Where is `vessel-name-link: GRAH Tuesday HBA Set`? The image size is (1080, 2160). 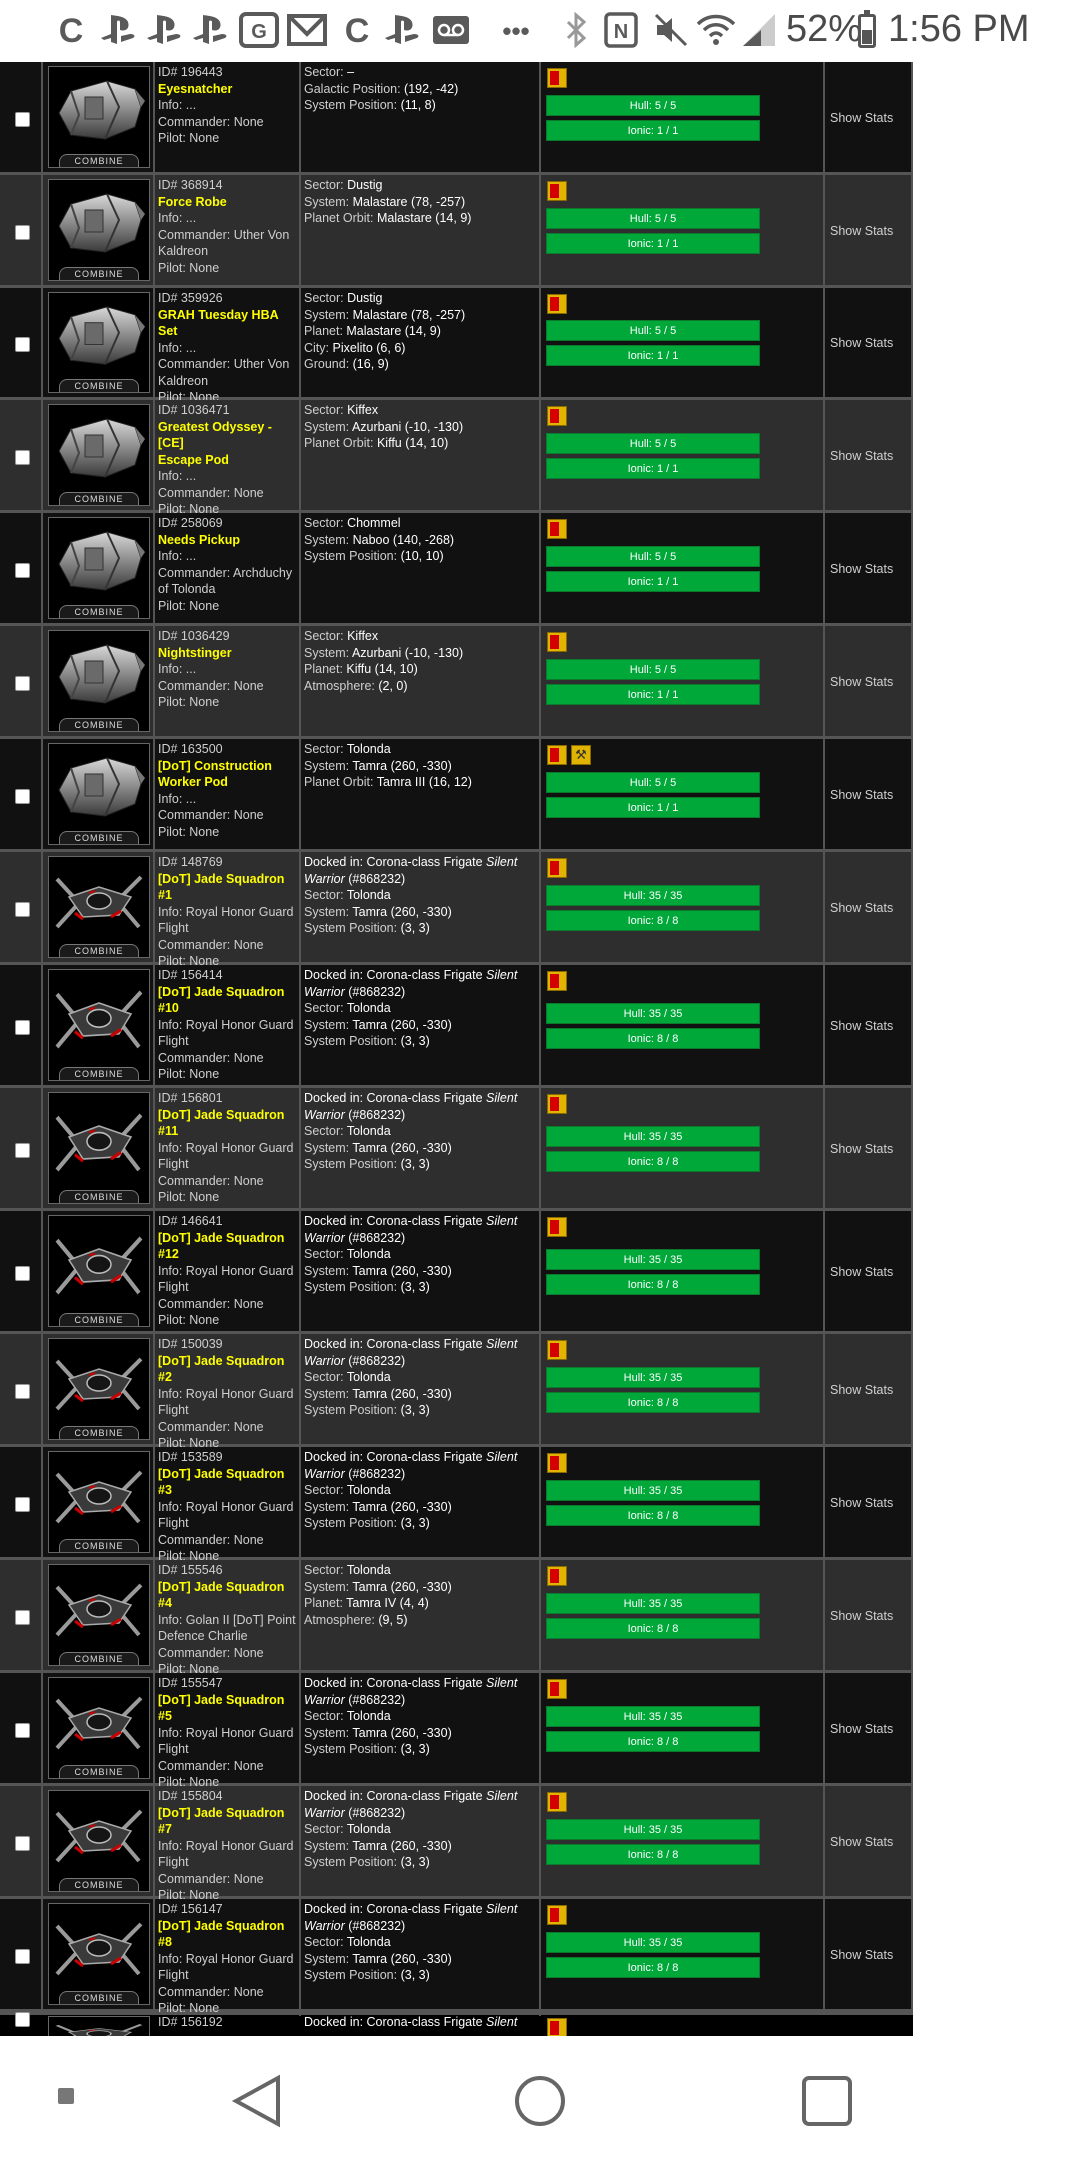
vessel-name-link: GRAH Tuesday HBA Set is located at coordinates (227, 323).